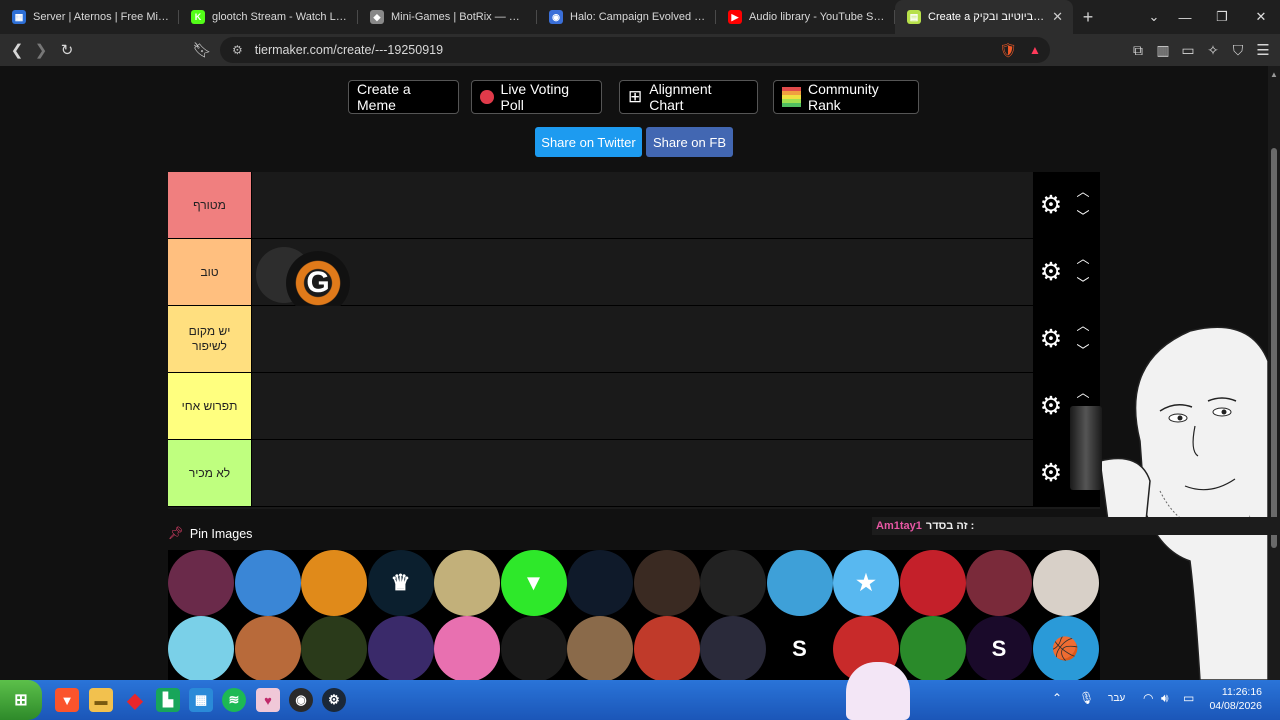 This screenshot has height=720, width=1280. What do you see at coordinates (689, 142) in the screenshot?
I see `share-fb-button: Share on FB` at bounding box center [689, 142].